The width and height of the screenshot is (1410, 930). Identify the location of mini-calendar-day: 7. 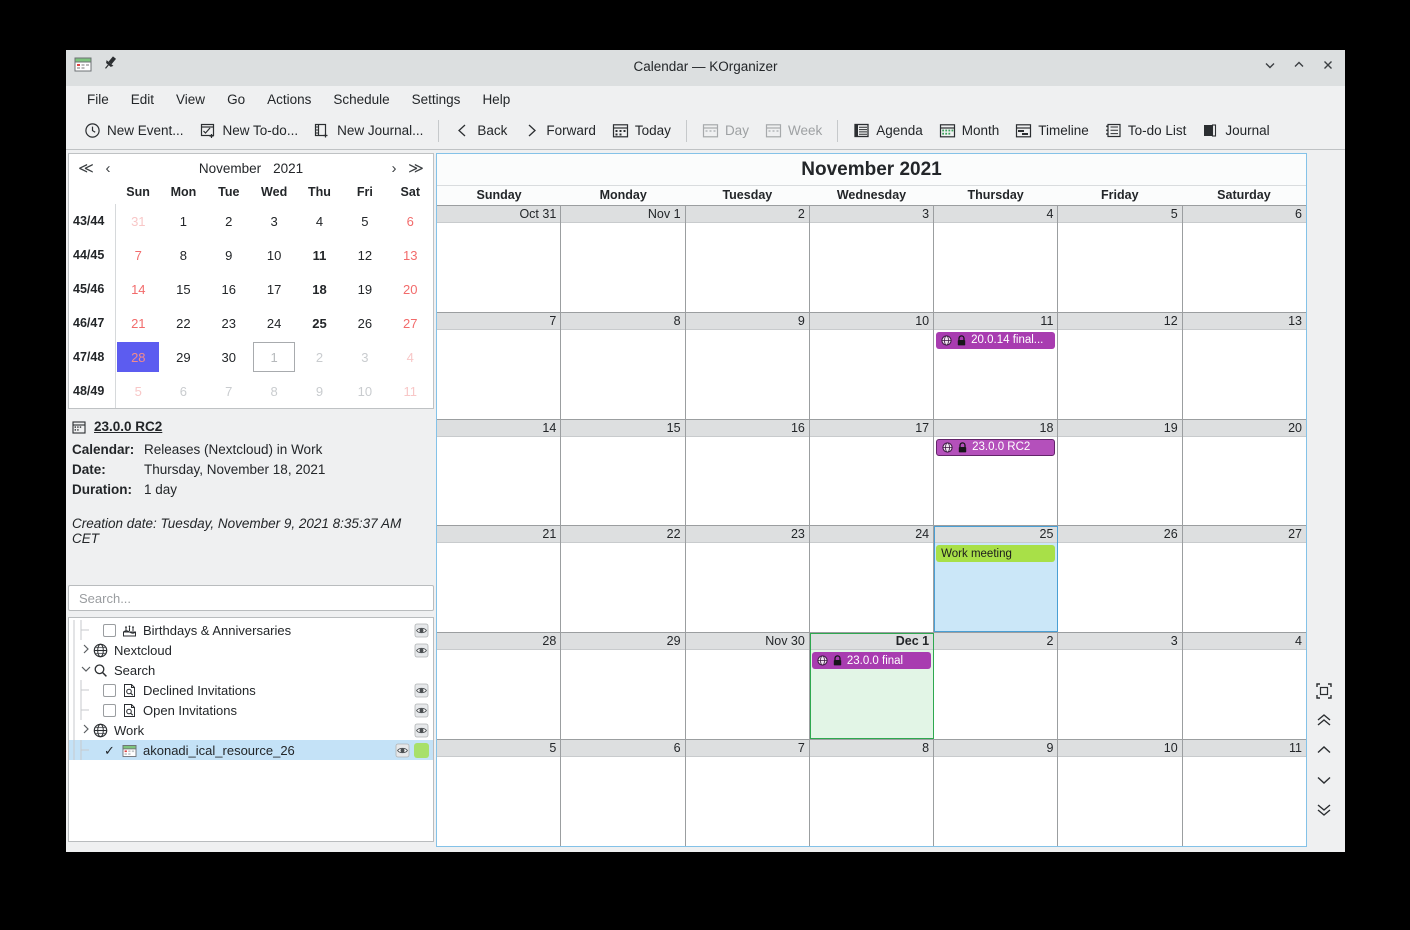
(138, 255).